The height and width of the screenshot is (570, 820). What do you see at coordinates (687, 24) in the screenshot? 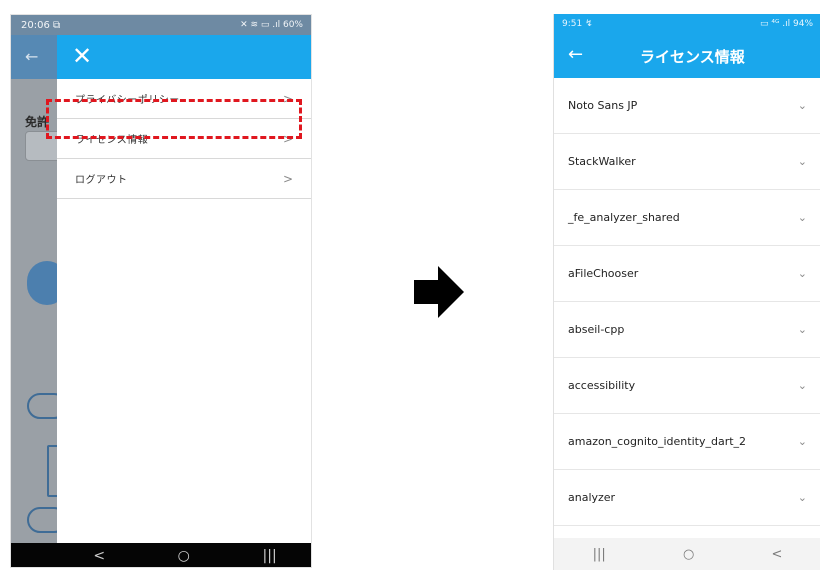
I see `status-bar: 9:51 ↯ ▭ ⁴ᴳ .ıl 94%` at bounding box center [687, 24].